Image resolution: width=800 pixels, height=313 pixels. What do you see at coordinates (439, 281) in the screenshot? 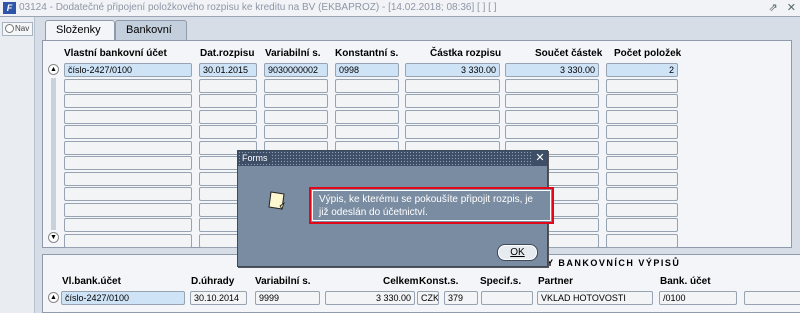
I see `column-header: Konst.s.` at bounding box center [439, 281].